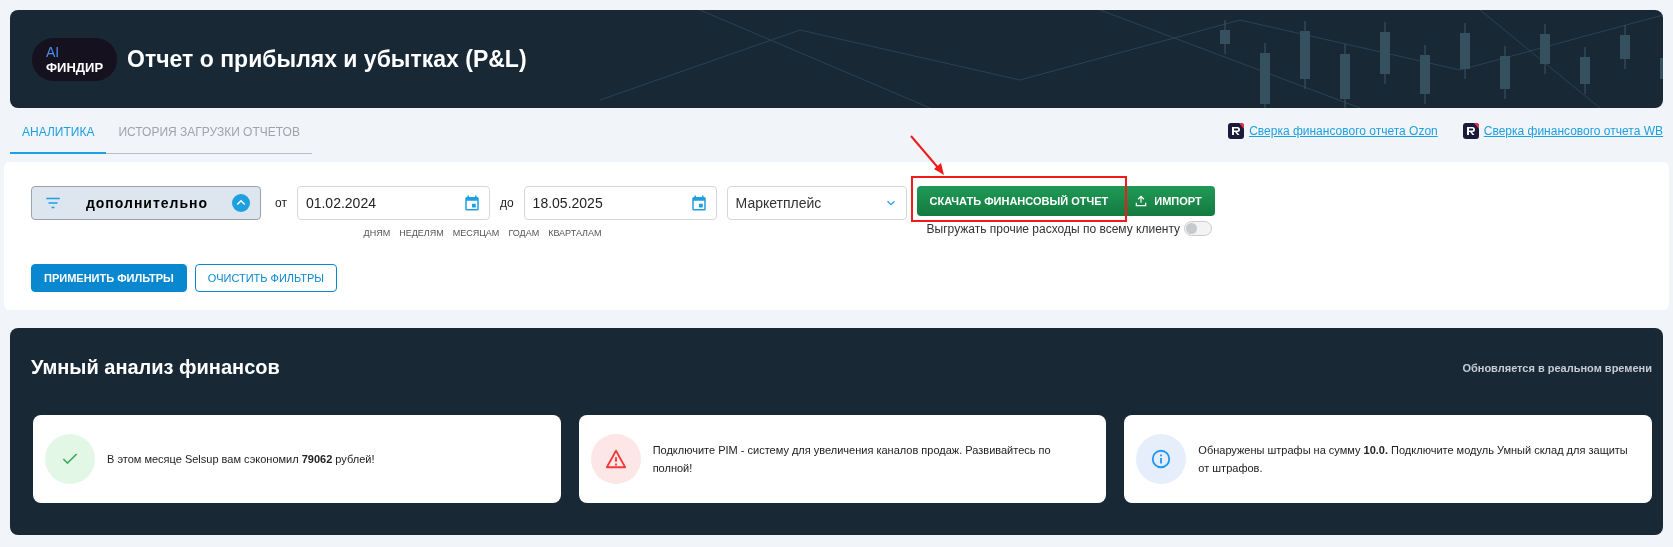 This screenshot has width=1673, height=547. I want to click on period-link: НЕДЕЛЯМ, so click(421, 233).